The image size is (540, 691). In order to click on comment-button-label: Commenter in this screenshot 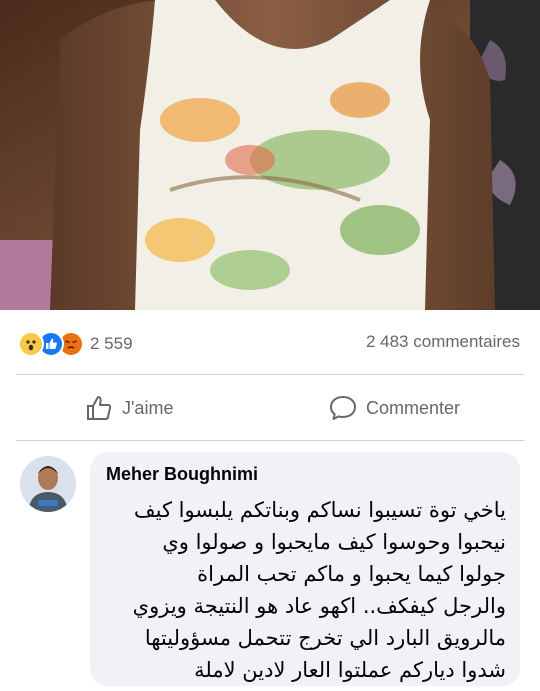, I will do `click(413, 407)`.